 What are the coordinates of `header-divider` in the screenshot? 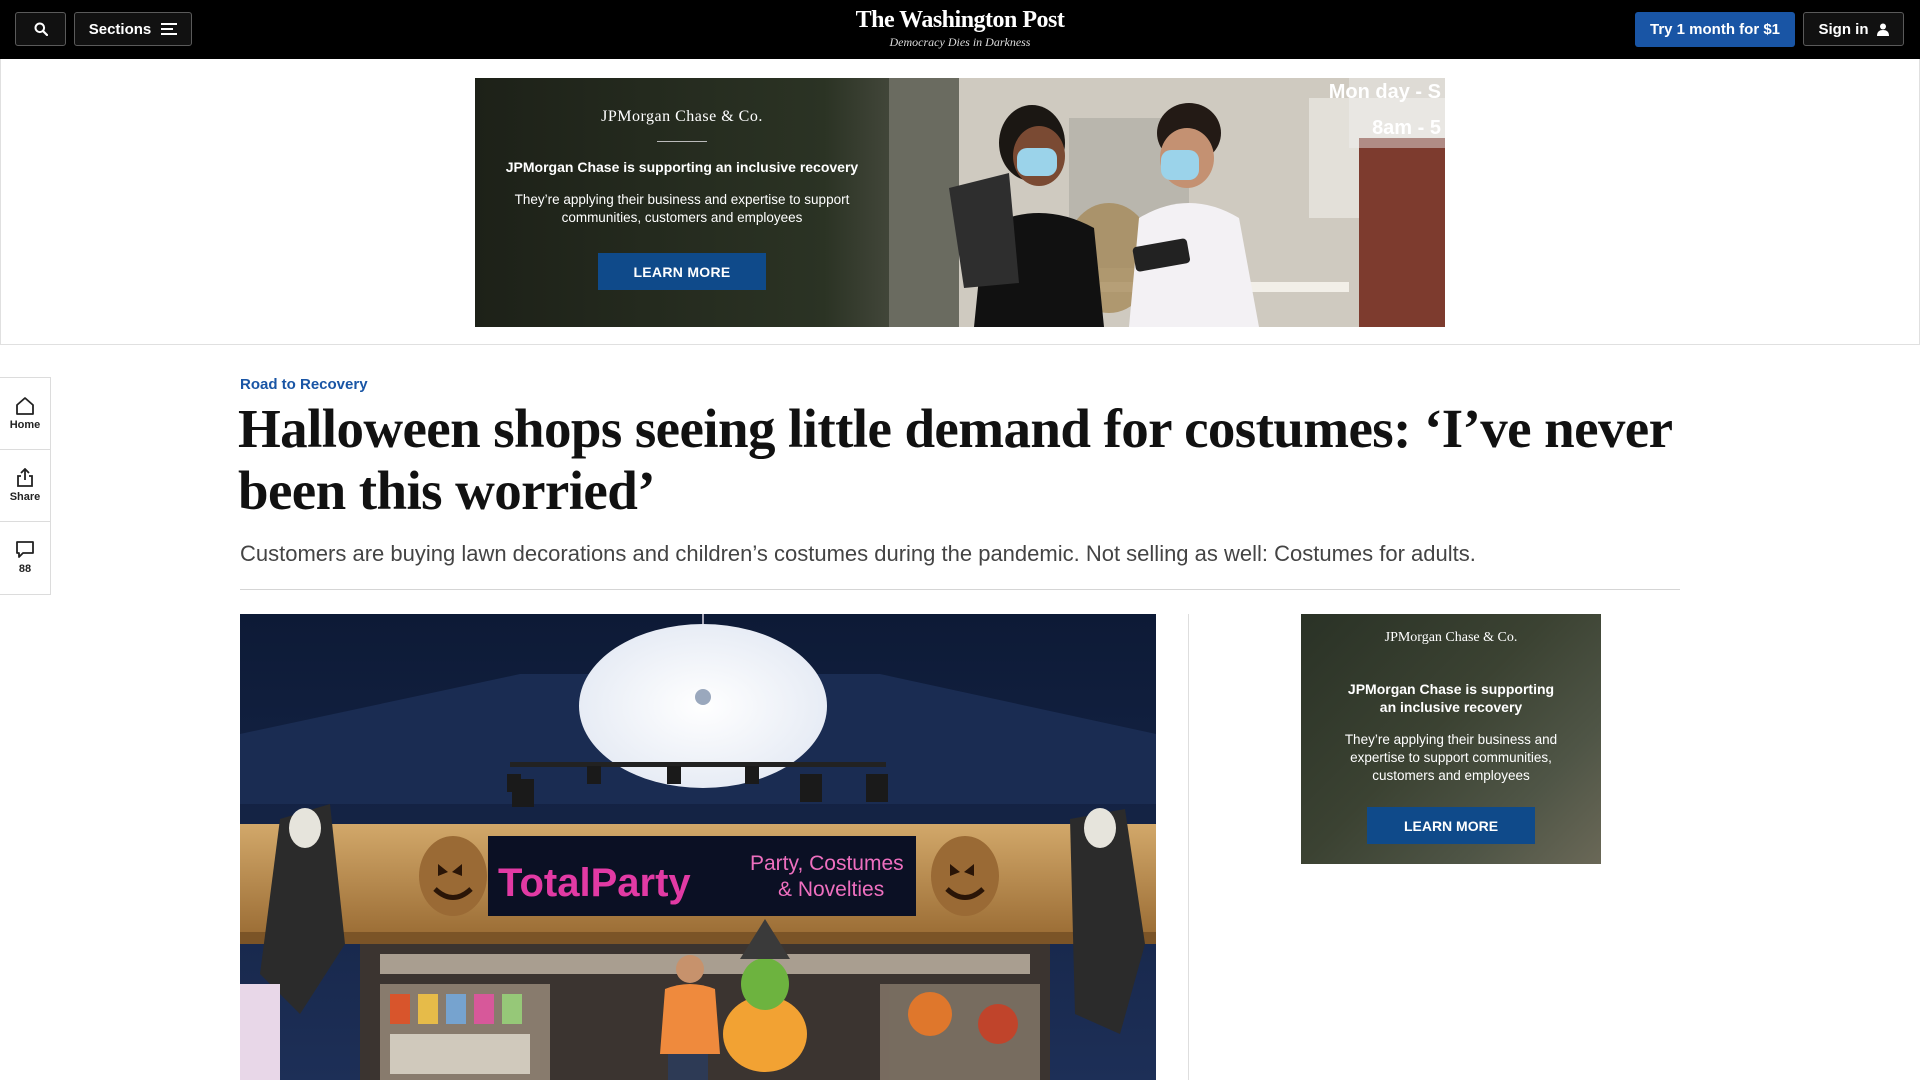 It's located at (960, 589).